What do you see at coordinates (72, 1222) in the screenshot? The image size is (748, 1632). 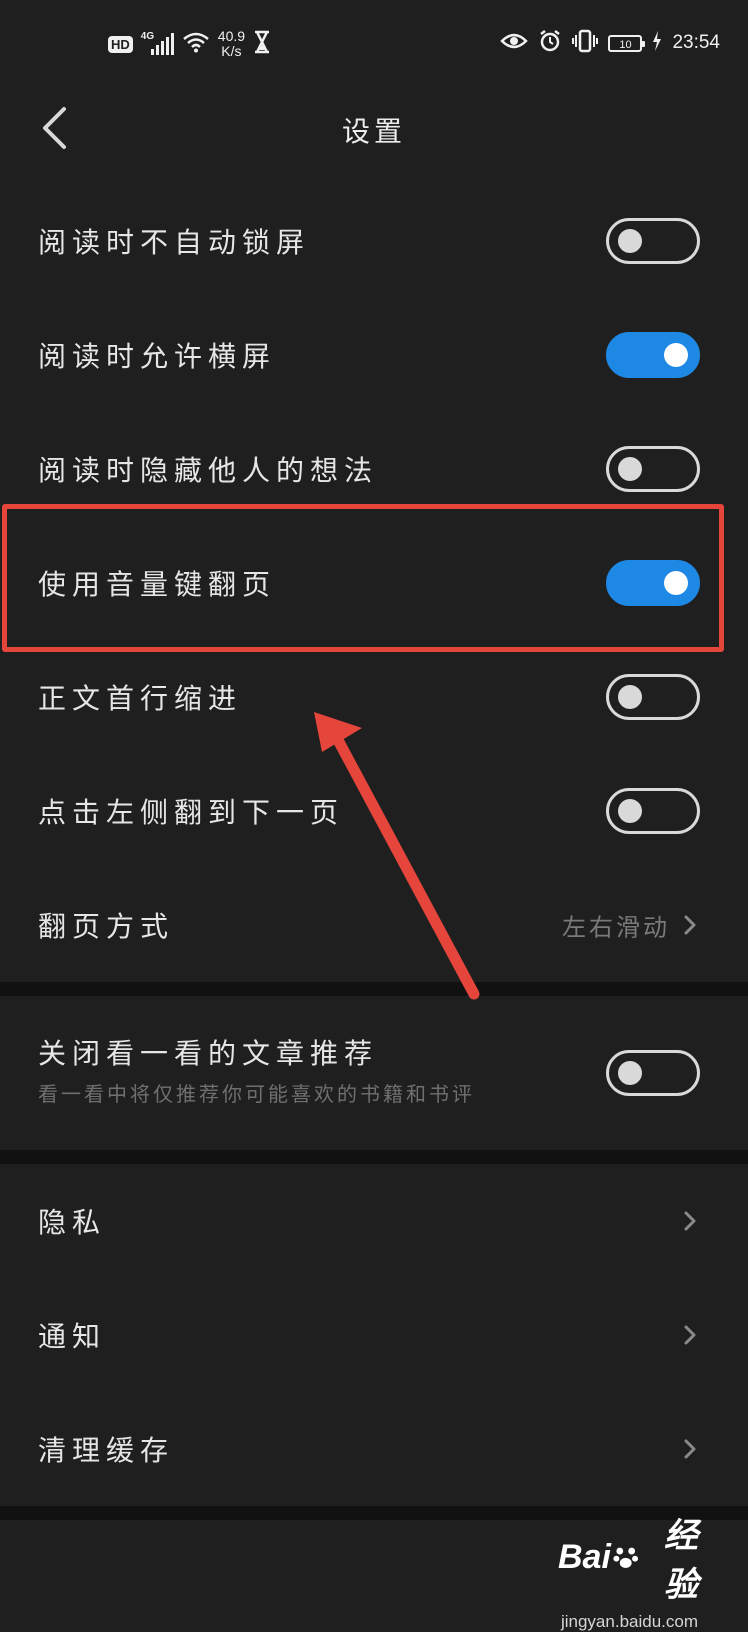 I see `setting-label: 隐私` at bounding box center [72, 1222].